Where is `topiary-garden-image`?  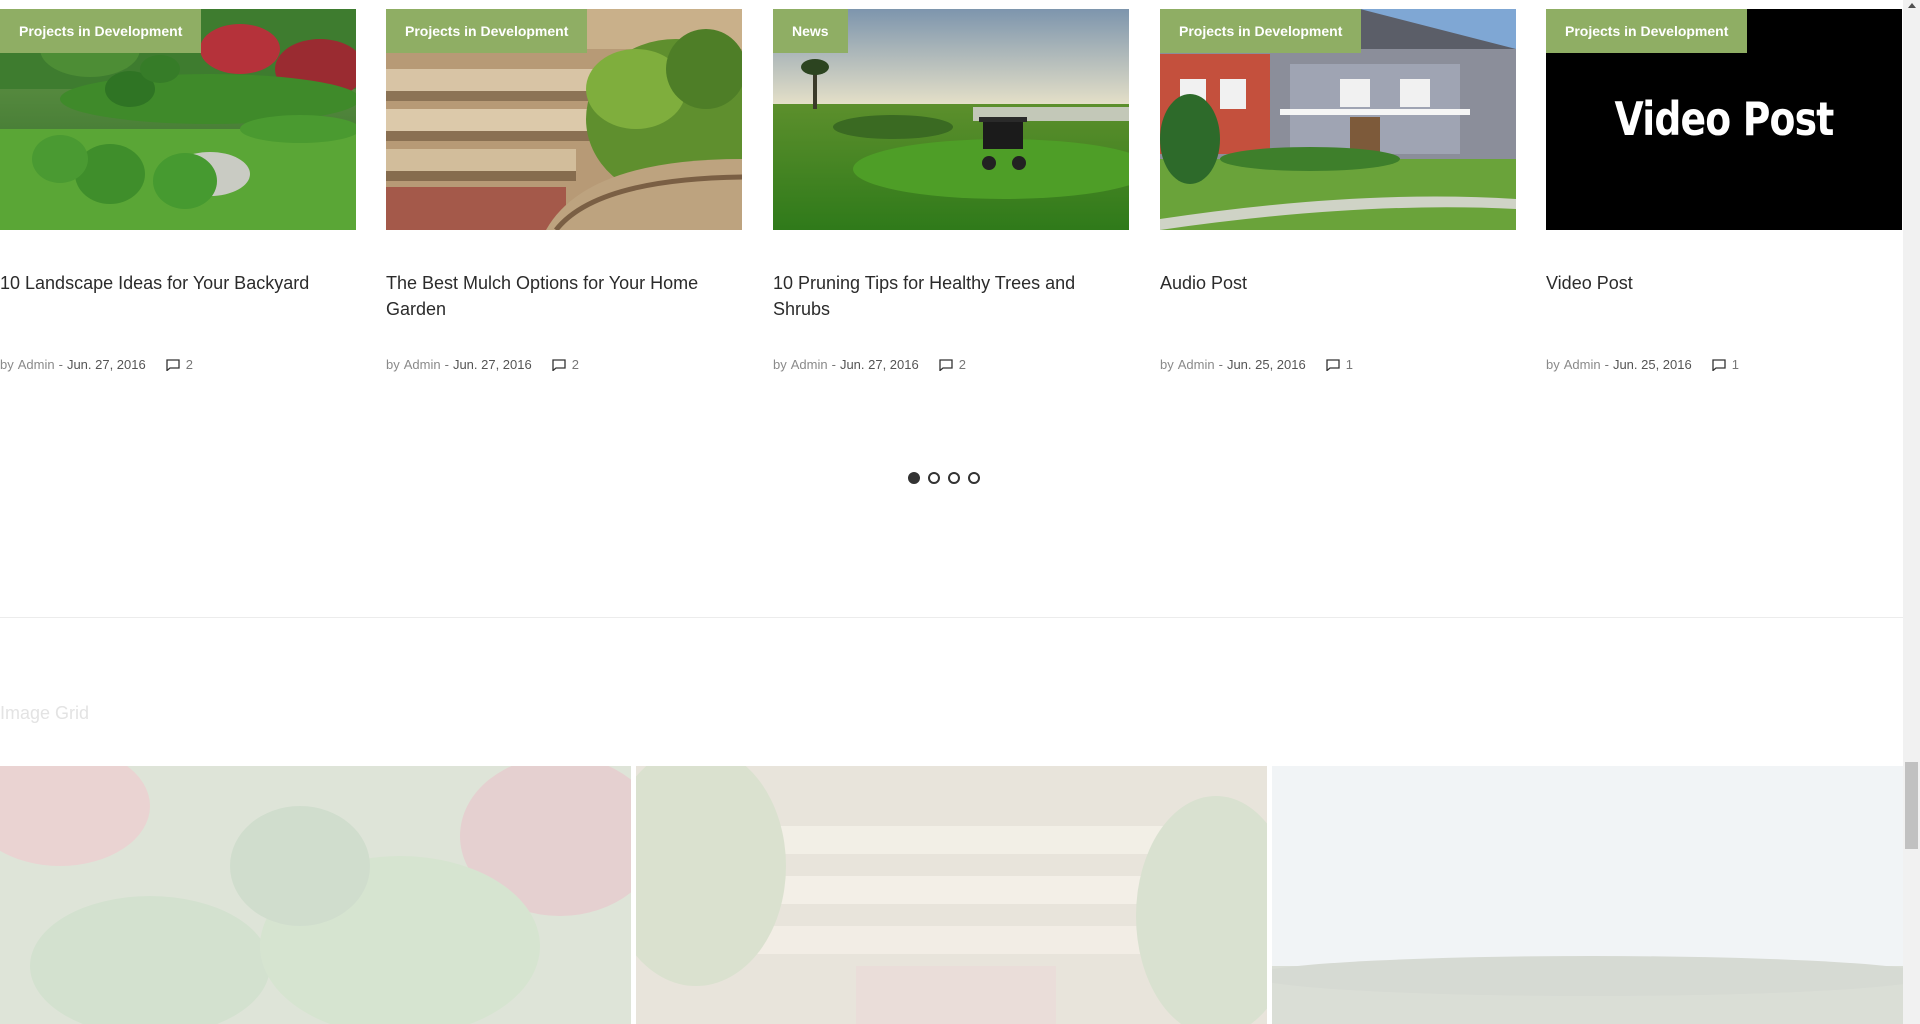
topiary-garden-image is located at coordinates (315, 895).